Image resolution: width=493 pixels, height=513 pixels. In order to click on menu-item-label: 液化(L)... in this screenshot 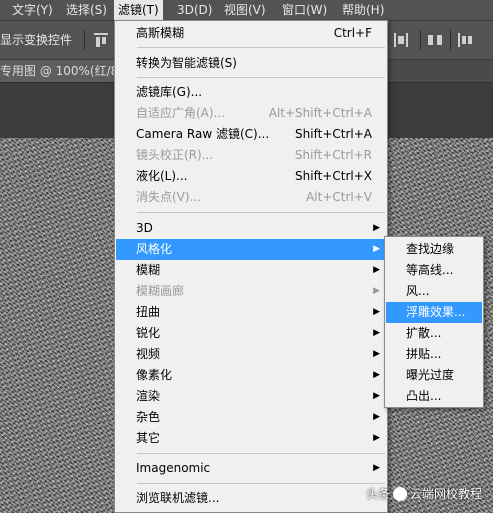, I will do `click(162, 176)`.